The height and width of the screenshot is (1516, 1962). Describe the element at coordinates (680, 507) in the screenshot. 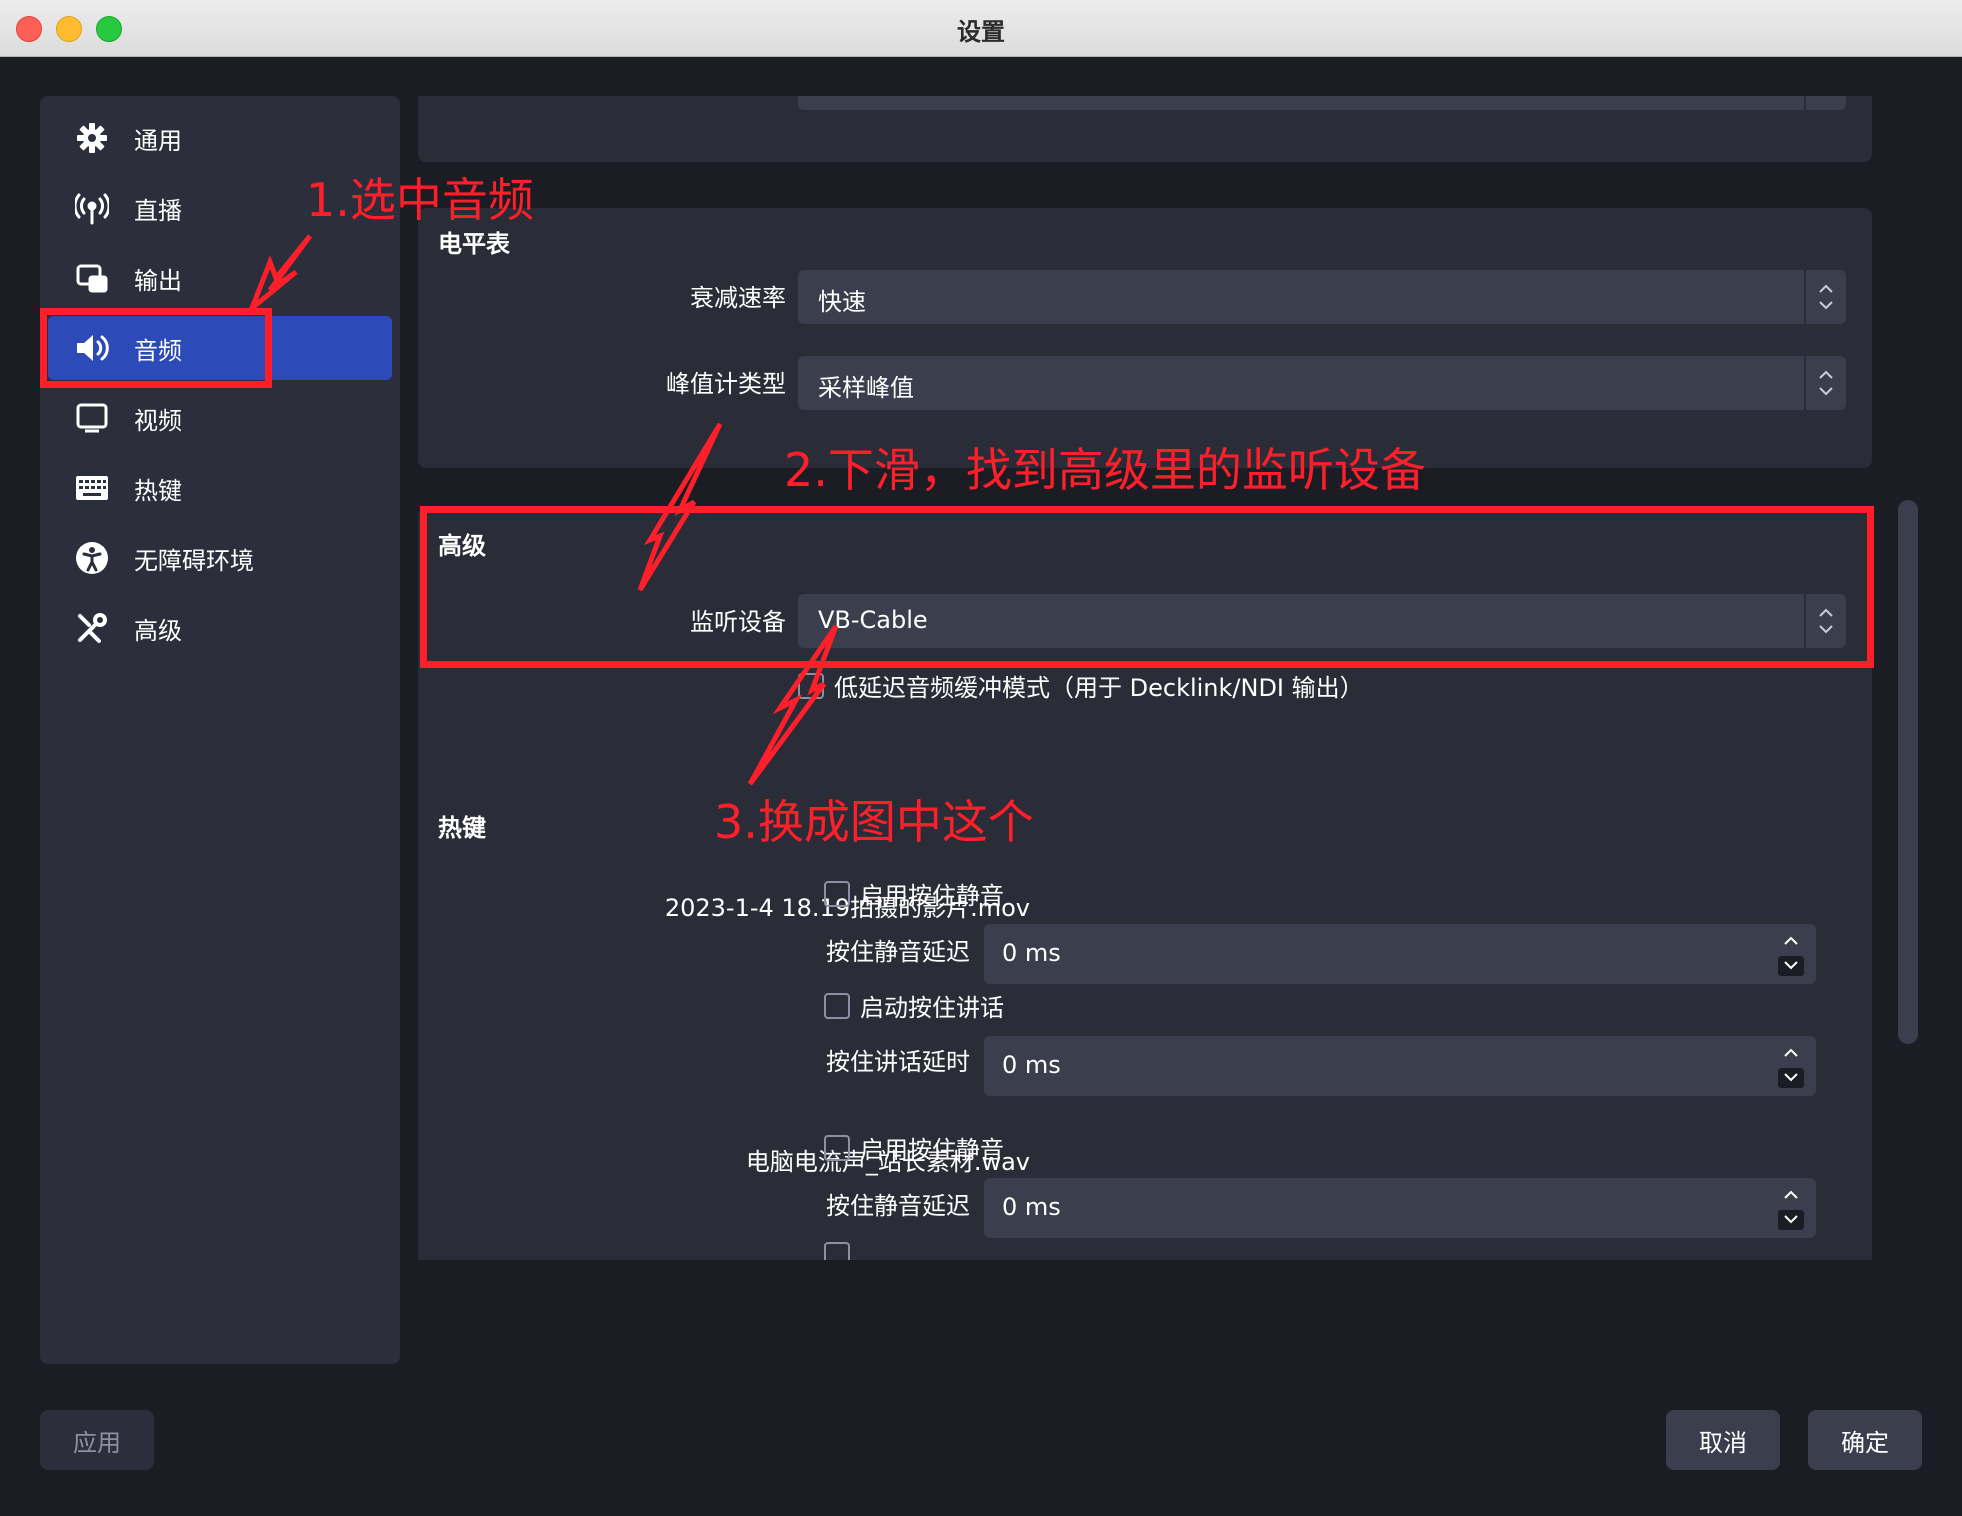

I see `arrow-step2` at that location.